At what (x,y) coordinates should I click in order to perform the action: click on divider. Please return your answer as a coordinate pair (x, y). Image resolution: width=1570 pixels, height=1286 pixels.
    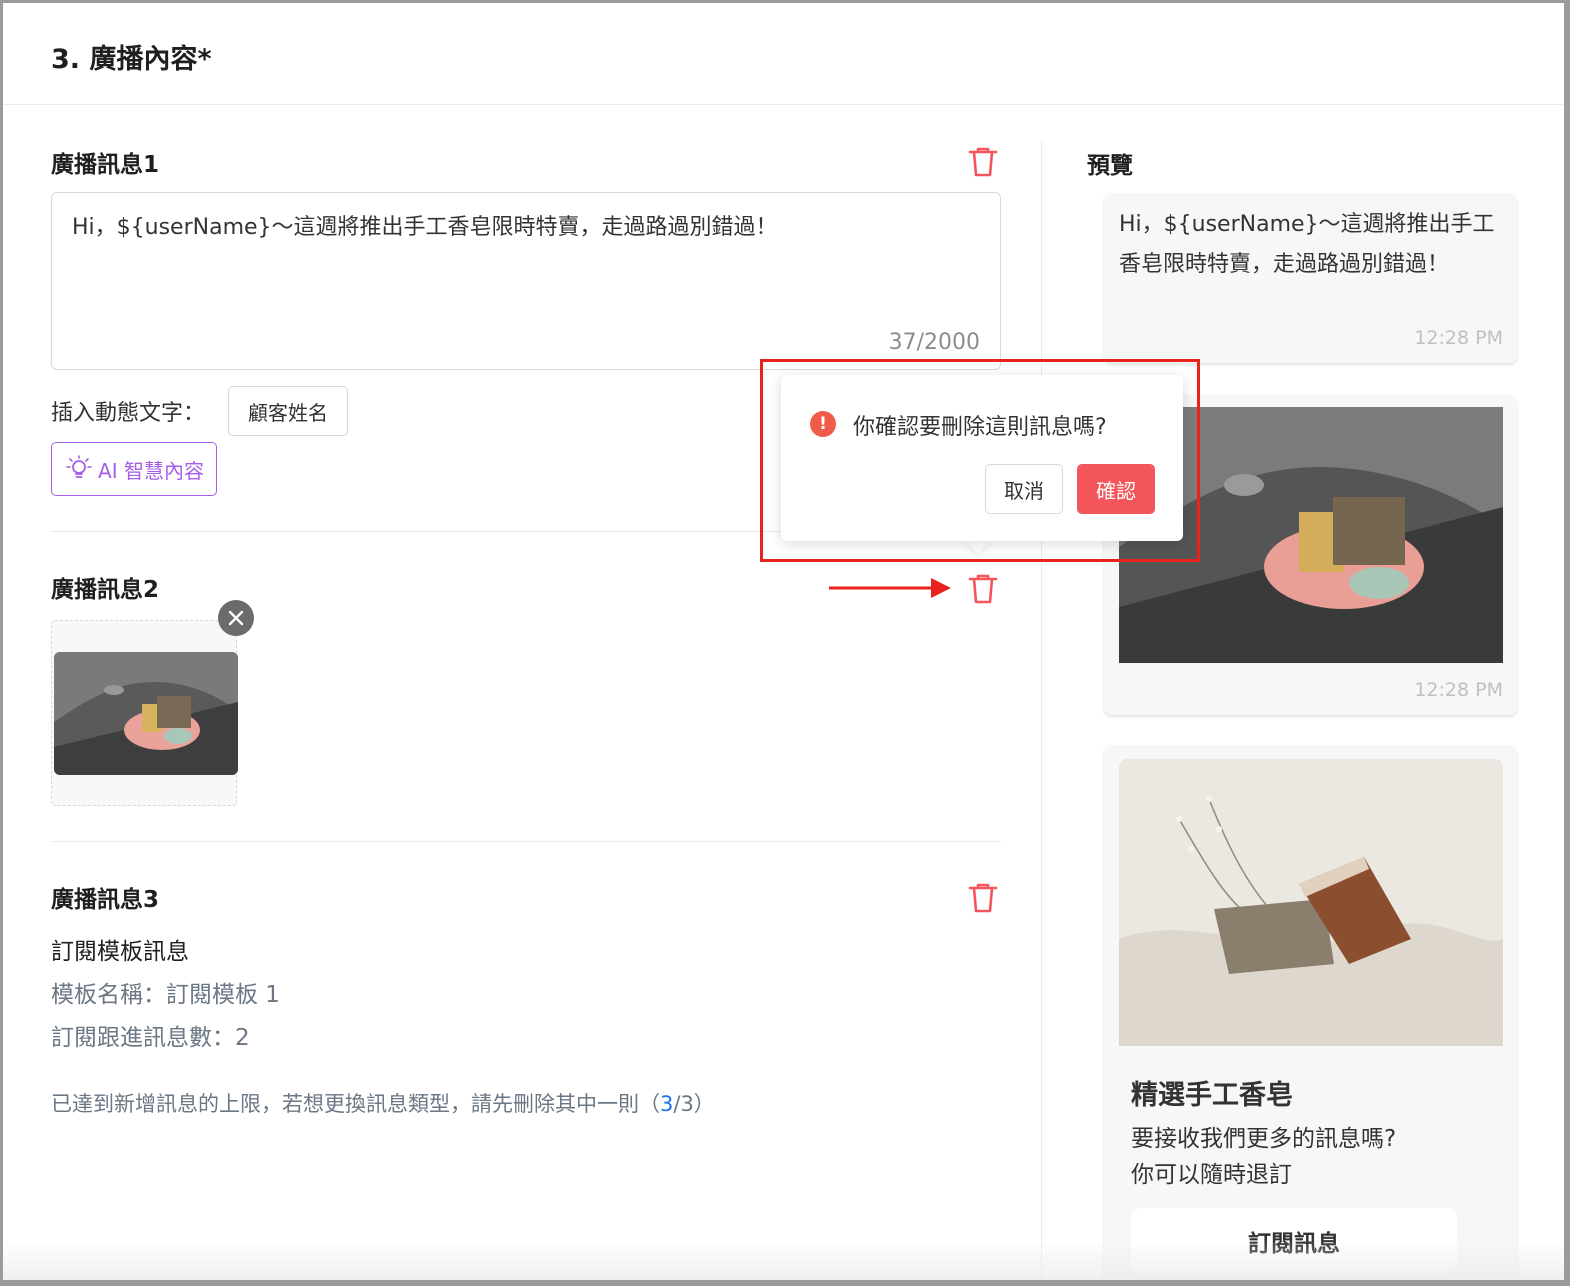
    Looking at the image, I should click on (526, 841).